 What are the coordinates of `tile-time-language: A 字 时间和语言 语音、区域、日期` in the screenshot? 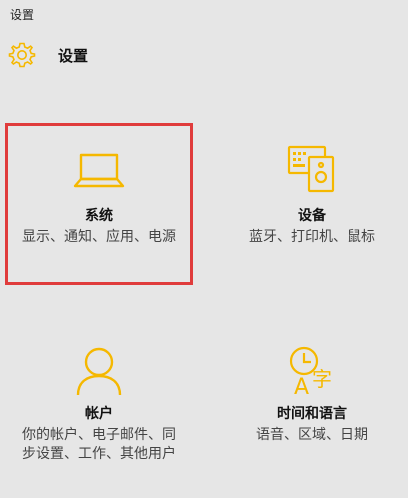 It's located at (312, 415).